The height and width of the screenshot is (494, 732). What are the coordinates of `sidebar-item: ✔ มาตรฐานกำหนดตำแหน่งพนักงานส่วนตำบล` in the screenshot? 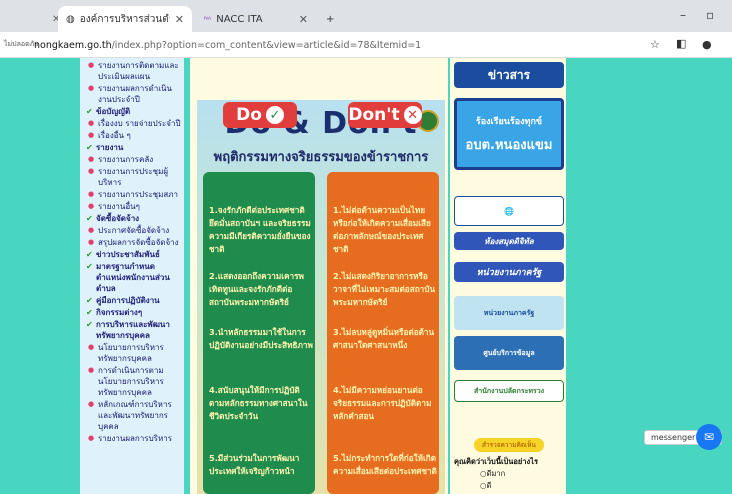 It's located at (134, 277).